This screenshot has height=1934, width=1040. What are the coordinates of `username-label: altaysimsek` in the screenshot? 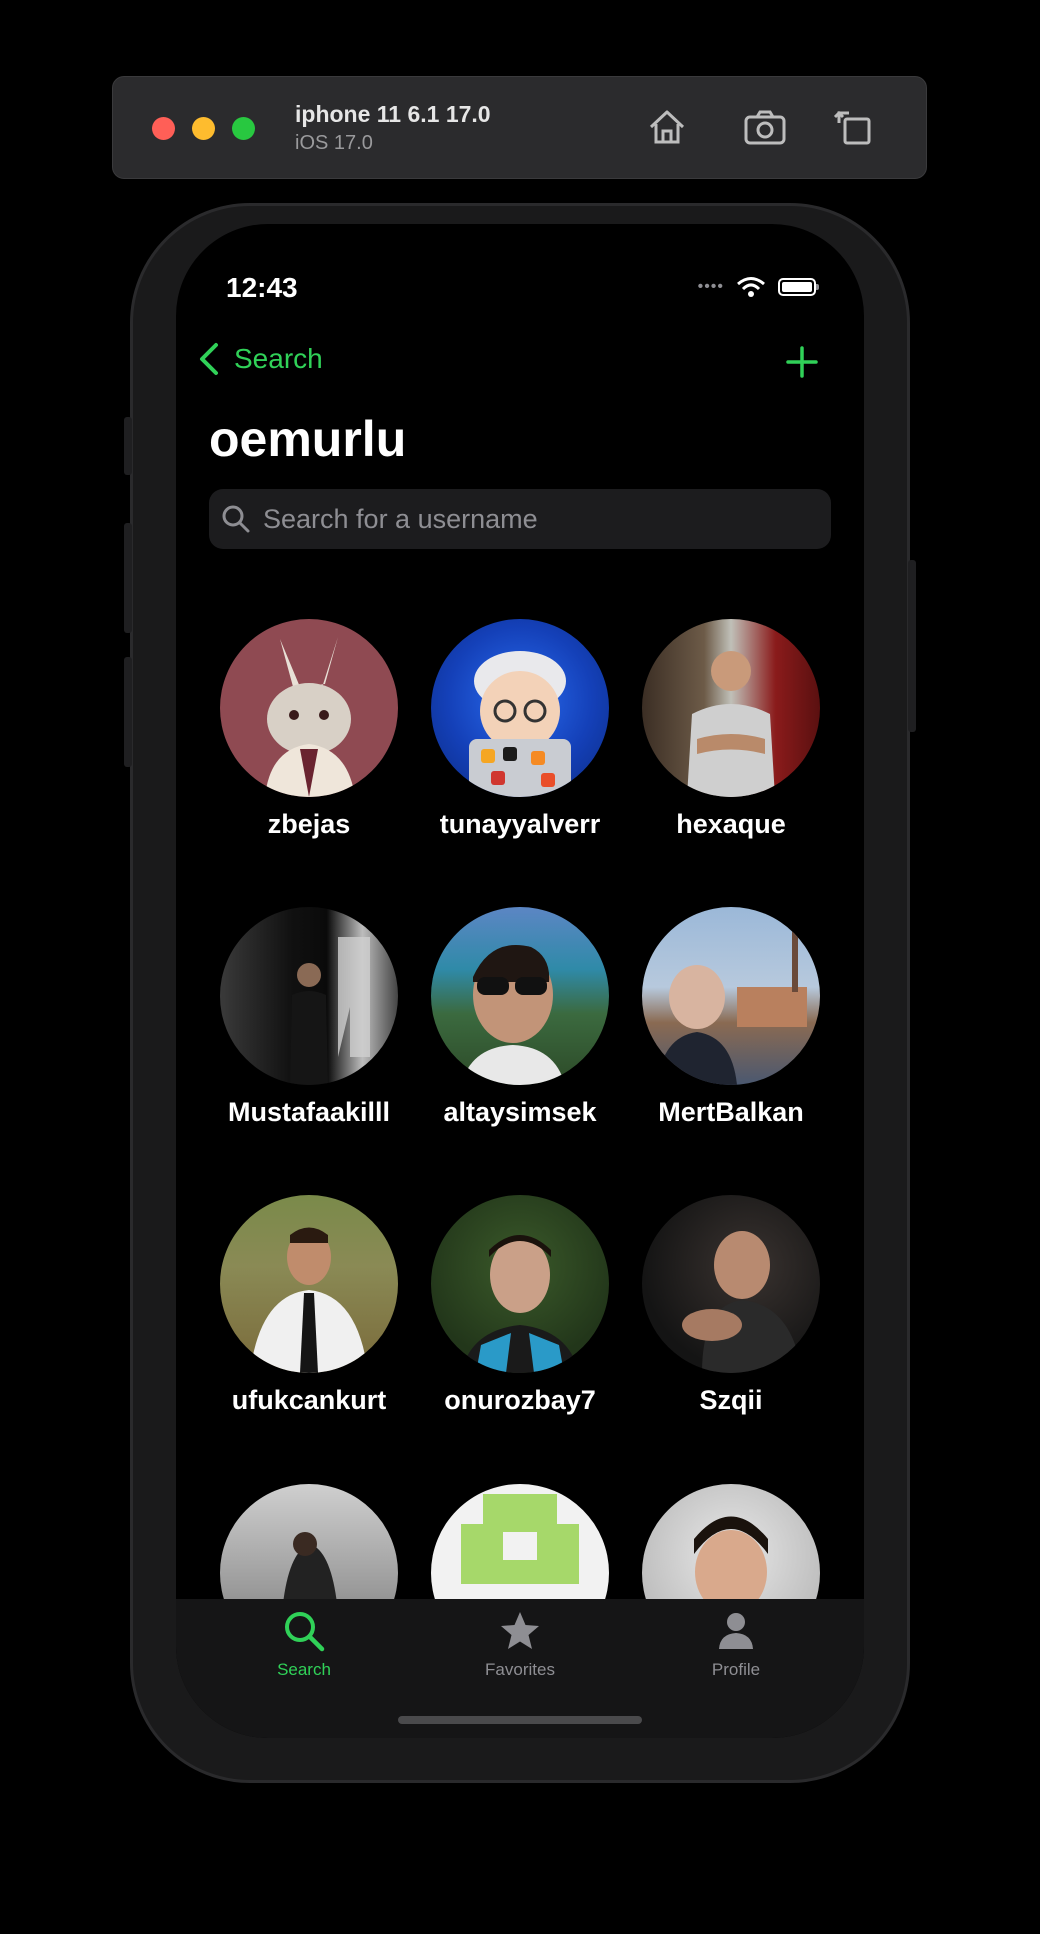 It's located at (520, 1112).